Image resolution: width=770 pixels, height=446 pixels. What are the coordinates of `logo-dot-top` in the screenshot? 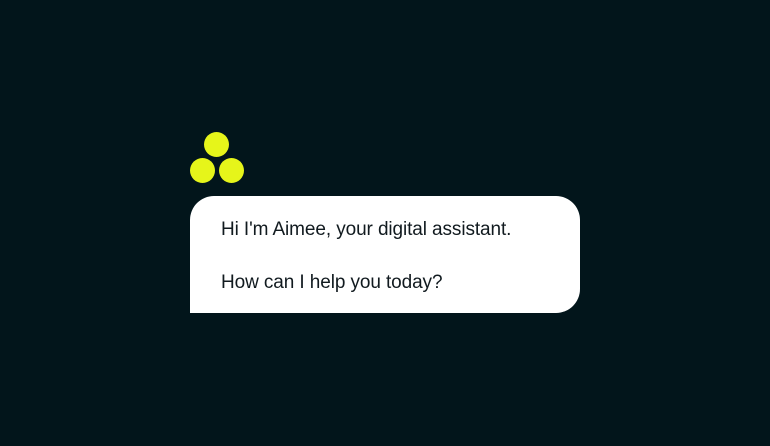 It's located at (216, 144).